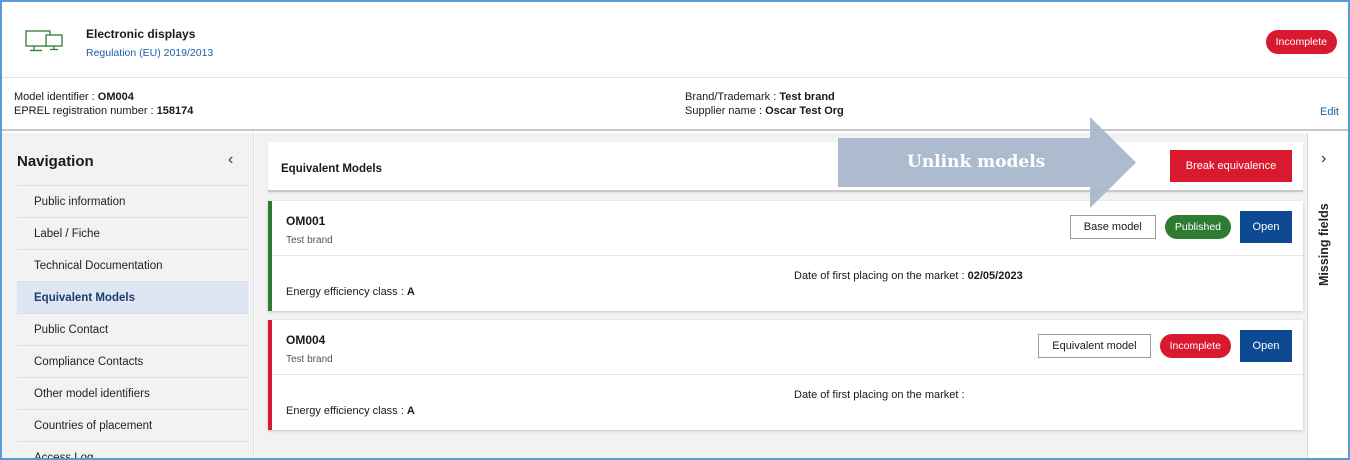  I want to click on nav-item-compliance-contacts: Compliance Contacts, so click(132, 361).